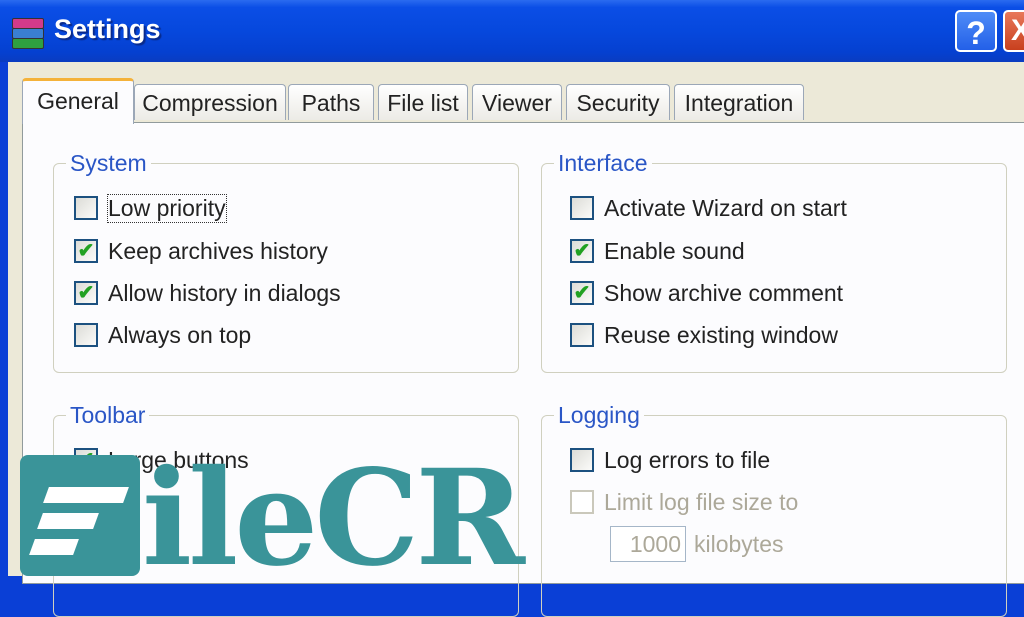  I want to click on title-bar: Settings ? X, so click(512, 31).